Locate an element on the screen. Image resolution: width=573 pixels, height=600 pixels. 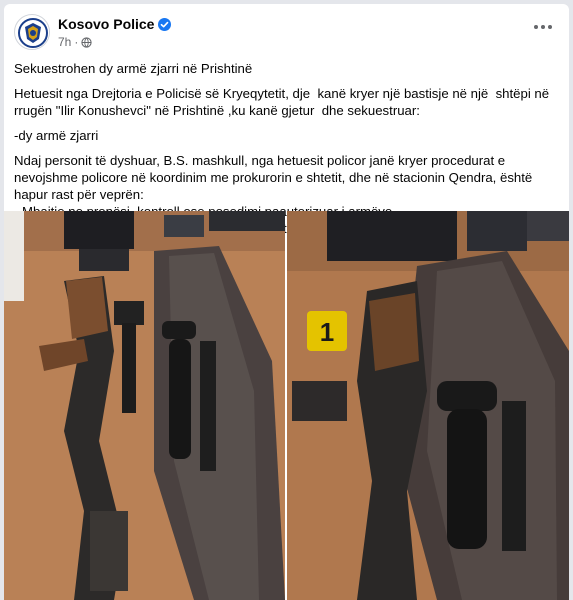
post-meta: 7h · is located at coordinates (75, 42).